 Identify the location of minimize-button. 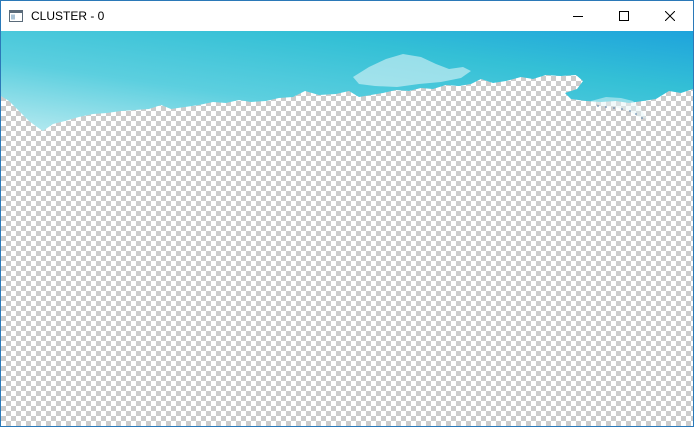
(578, 16).